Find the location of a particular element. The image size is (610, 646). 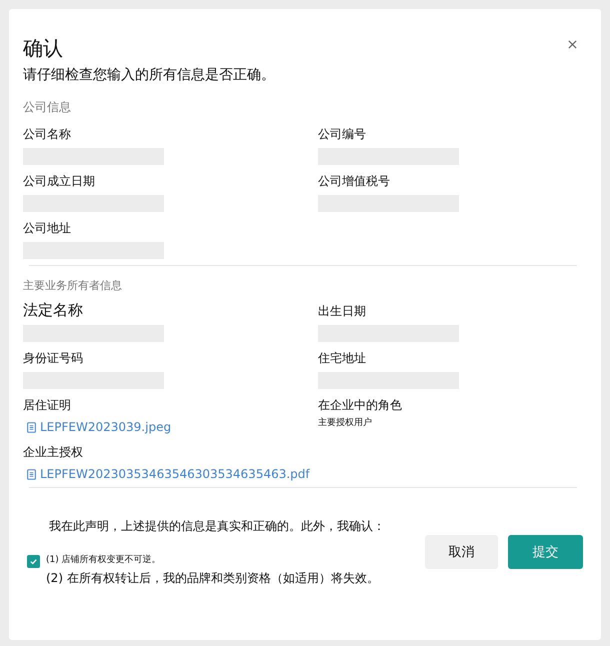

field-label: 身份证号码 is located at coordinates (53, 358).